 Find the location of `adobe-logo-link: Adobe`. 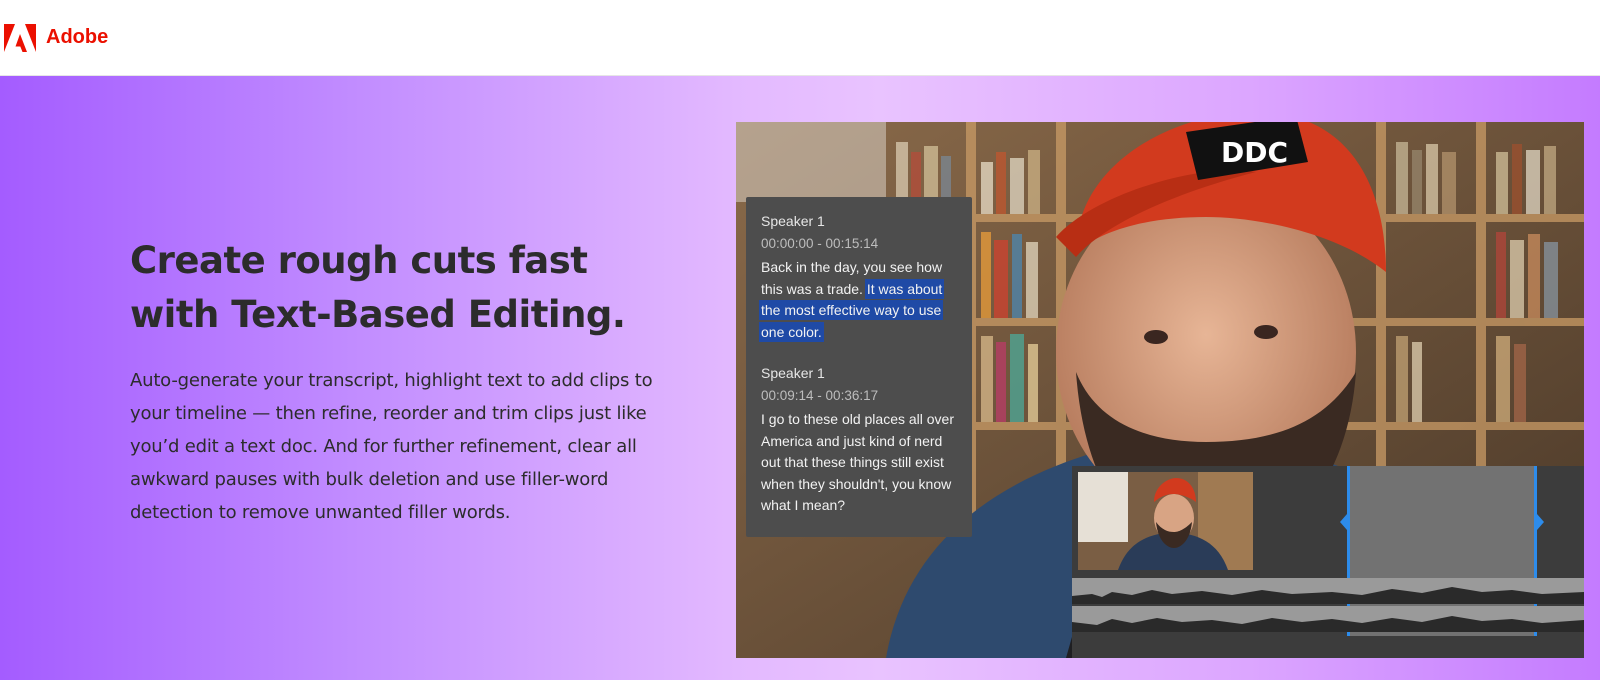

adobe-logo-link: Adobe is located at coordinates (56, 37).